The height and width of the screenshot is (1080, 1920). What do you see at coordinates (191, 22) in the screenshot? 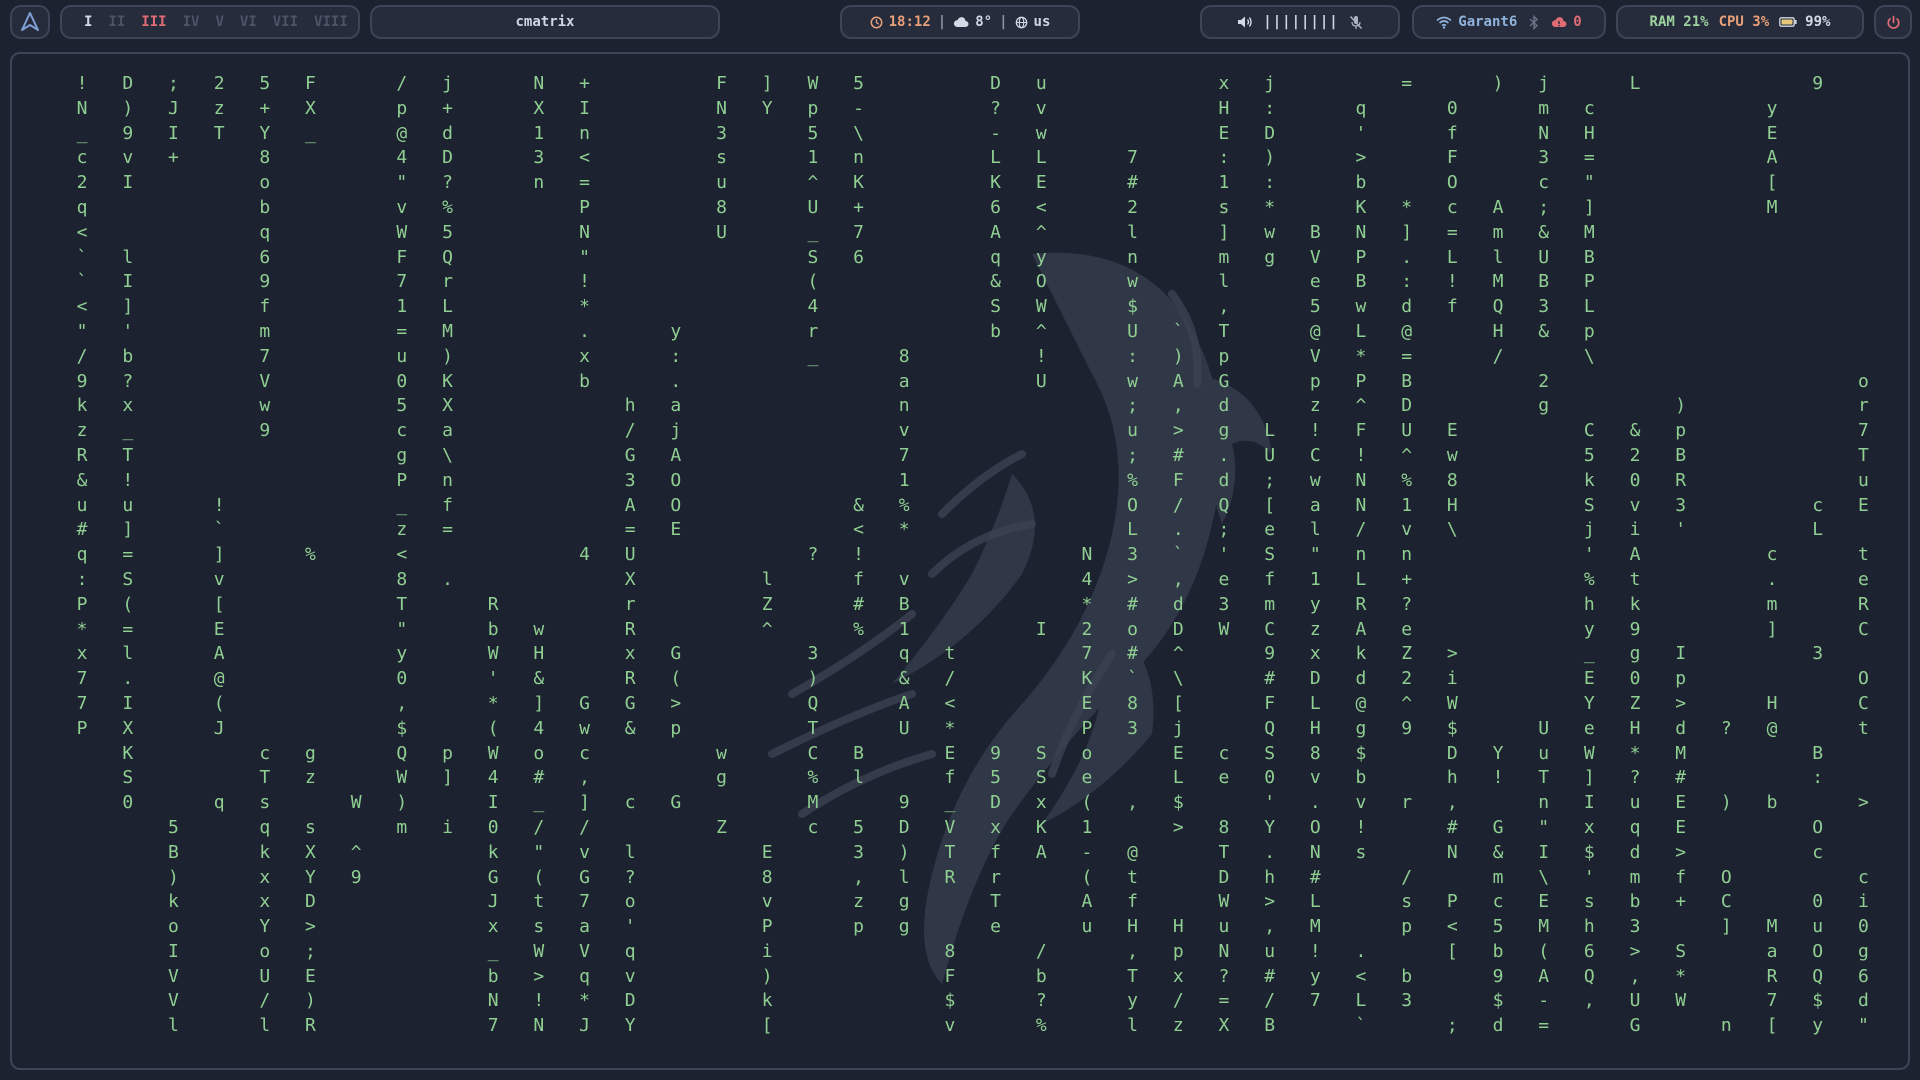
I see `workspace-4: IV` at bounding box center [191, 22].